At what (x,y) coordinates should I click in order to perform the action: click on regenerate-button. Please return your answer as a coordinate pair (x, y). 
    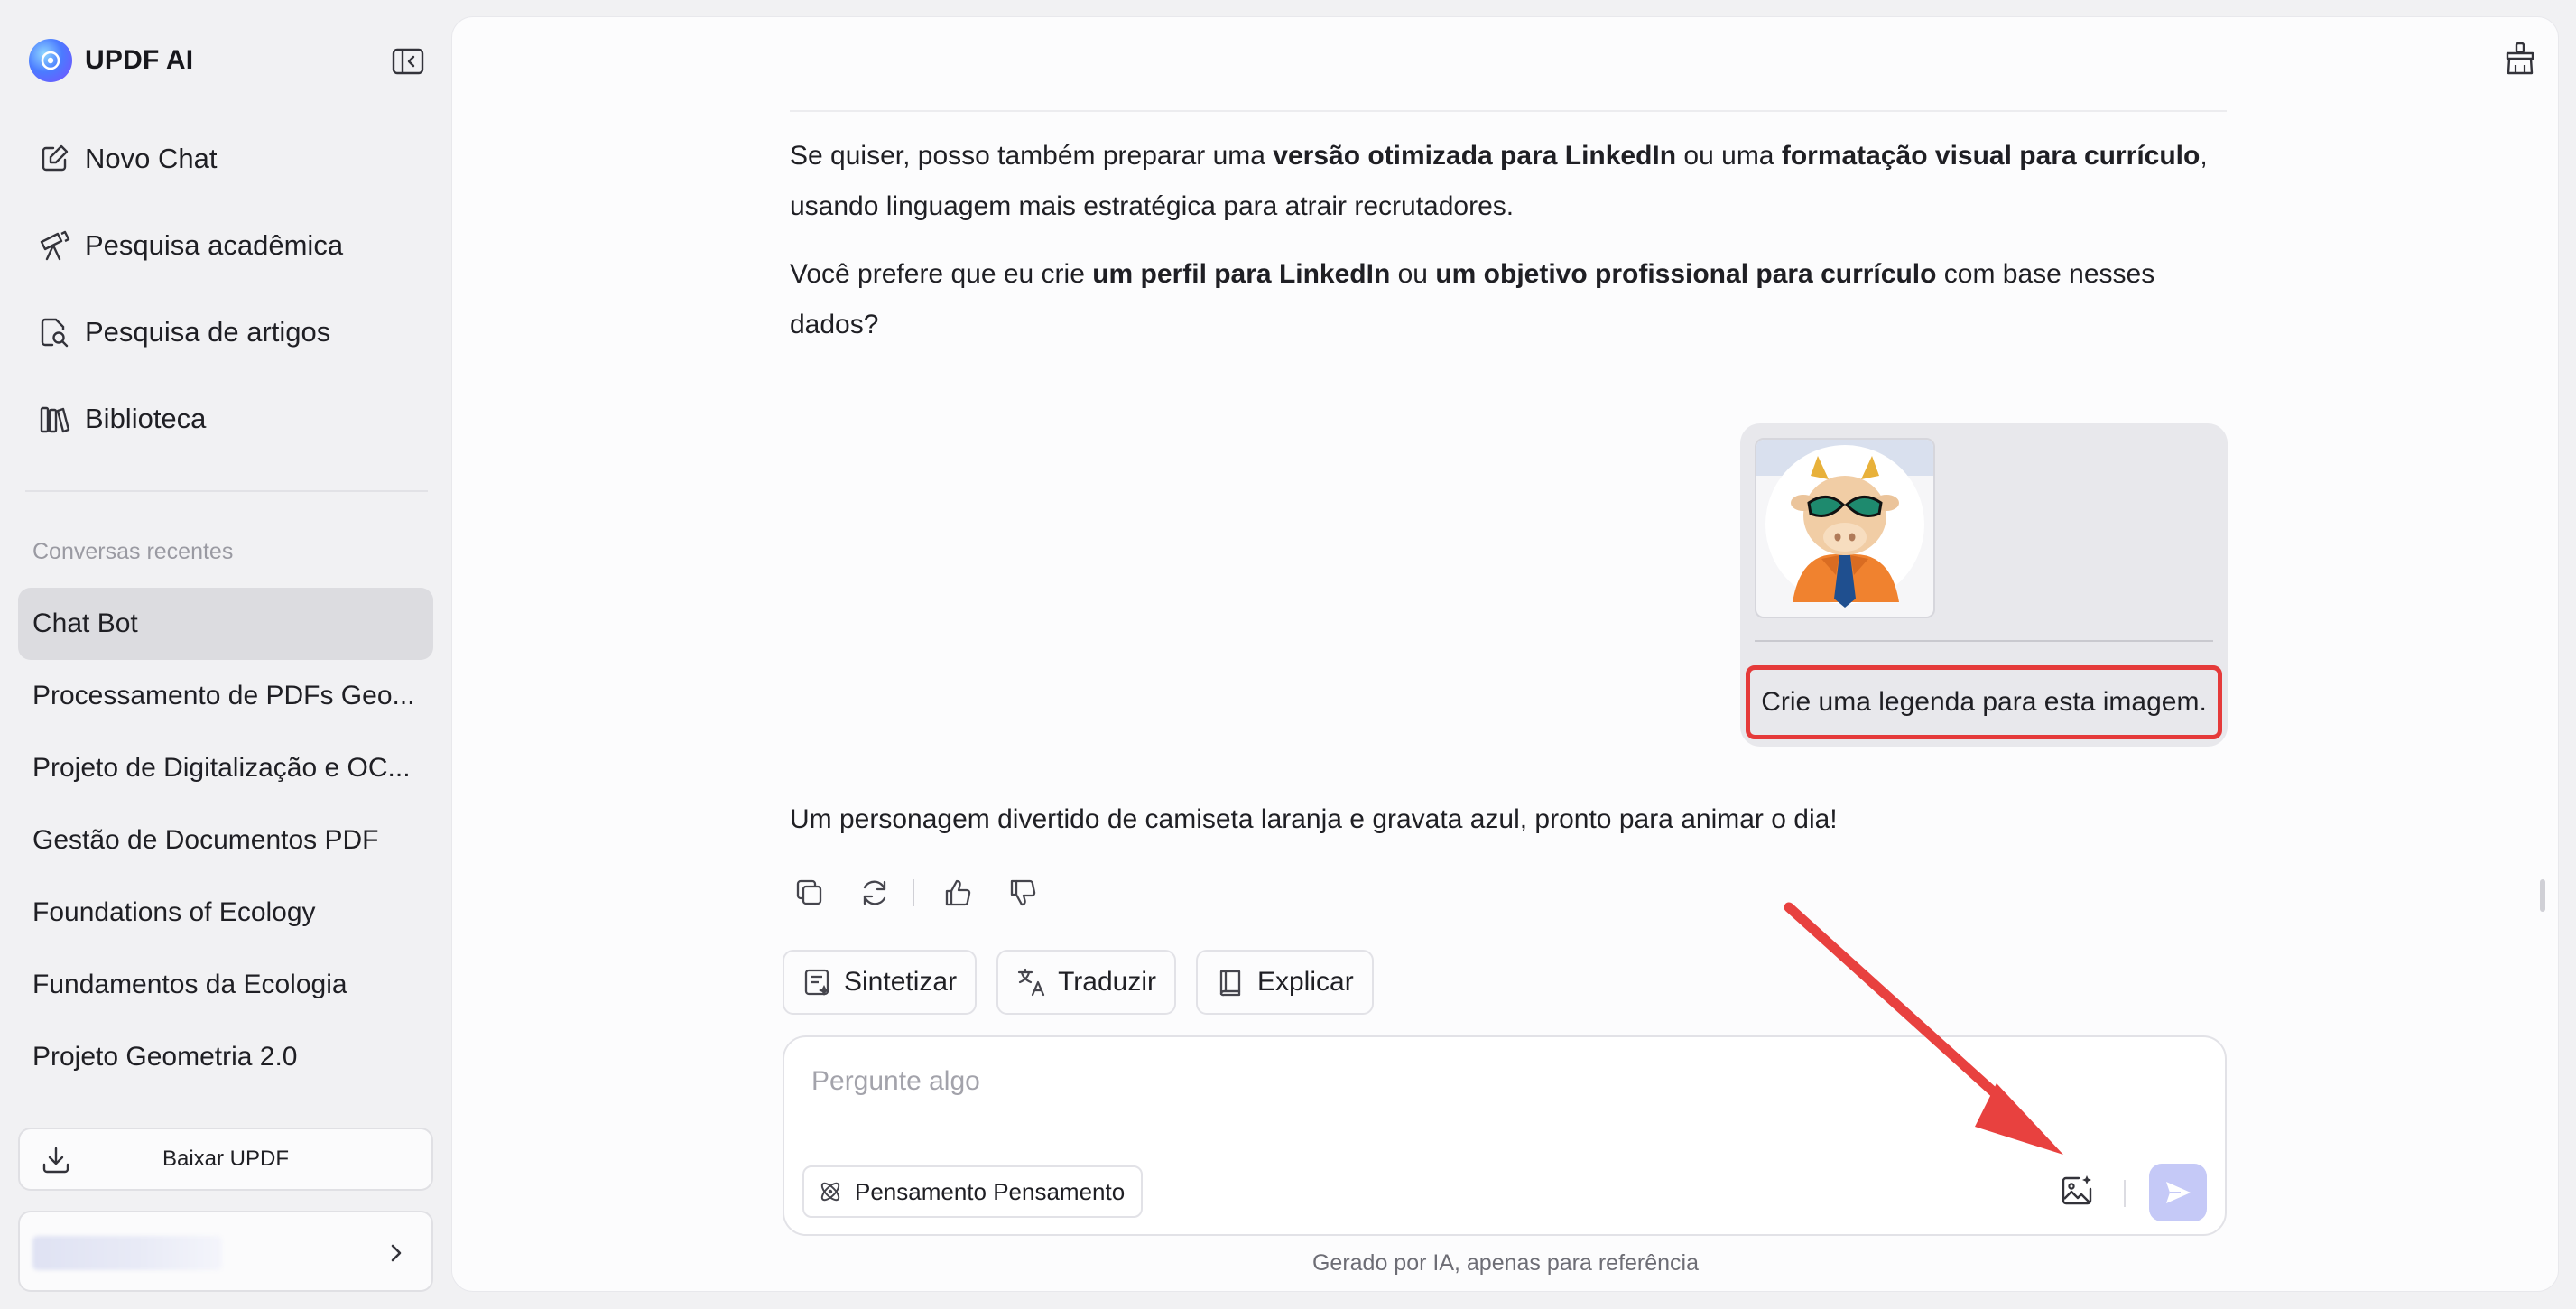
    Looking at the image, I should click on (874, 893).